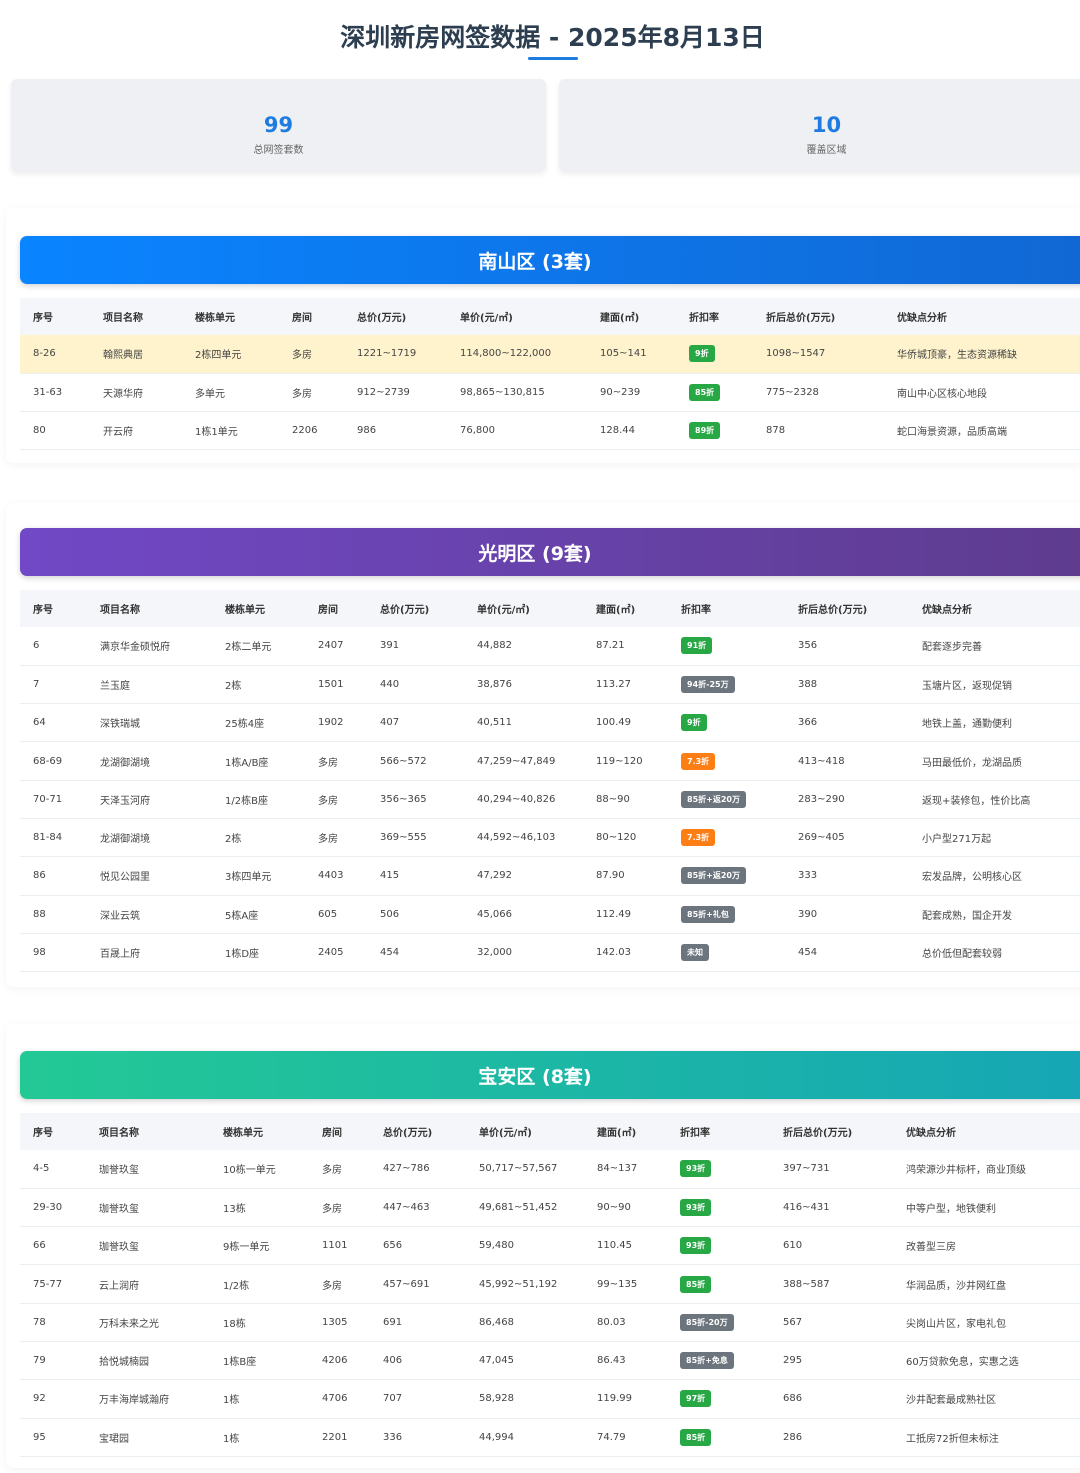 The width and height of the screenshot is (1080, 1473). I want to click on discount-badge: 97折, so click(696, 1399).